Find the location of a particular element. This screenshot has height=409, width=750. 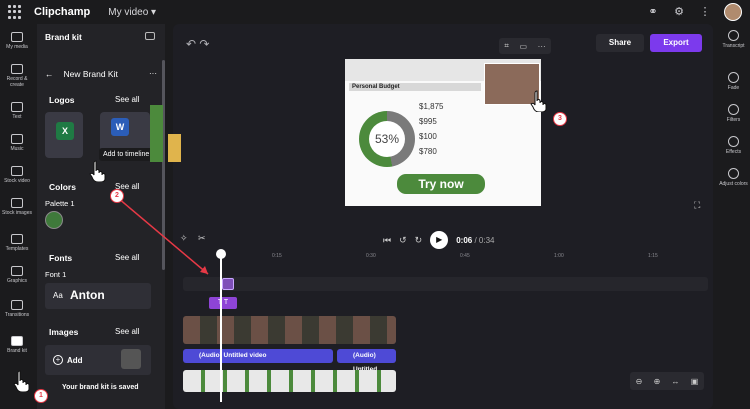

step-badge: 2 is located at coordinates (117, 196).